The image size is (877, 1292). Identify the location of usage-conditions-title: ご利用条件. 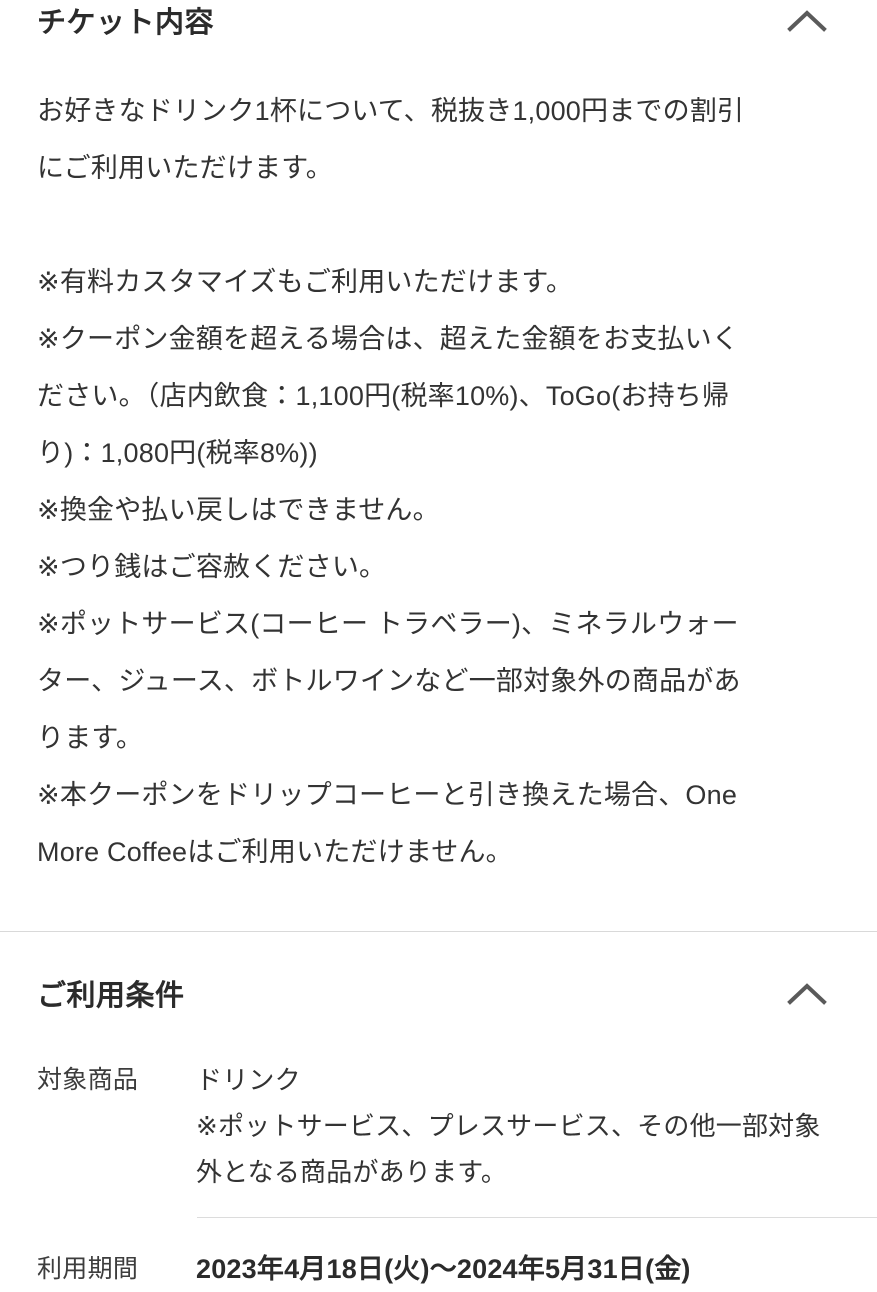
(111, 995).